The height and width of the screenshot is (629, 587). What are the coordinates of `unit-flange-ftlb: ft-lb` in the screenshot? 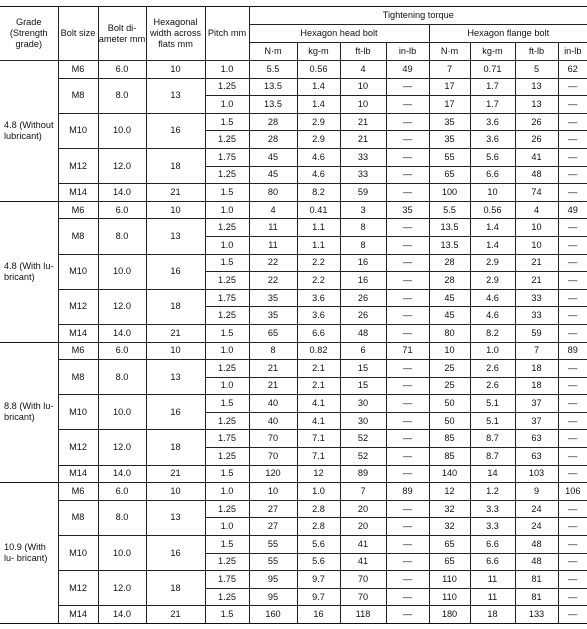 It's located at (536, 51).